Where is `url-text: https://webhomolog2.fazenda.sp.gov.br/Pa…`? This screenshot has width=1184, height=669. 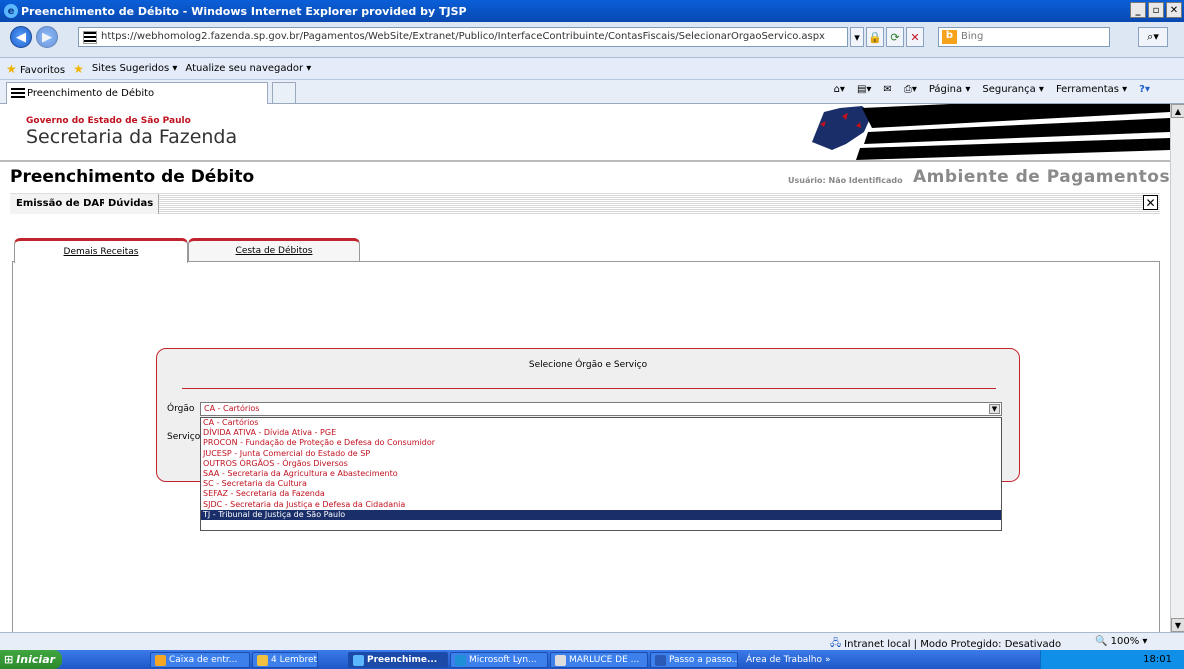
url-text: https://webhomolog2.fazenda.sp.gov.br/Pa… is located at coordinates (463, 36).